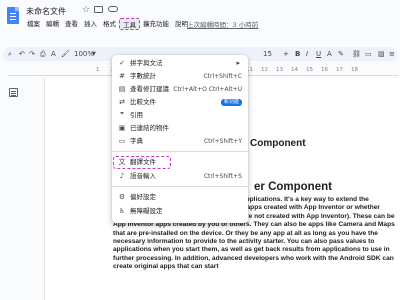  I want to click on redo-icon: ↷, so click(32, 54).